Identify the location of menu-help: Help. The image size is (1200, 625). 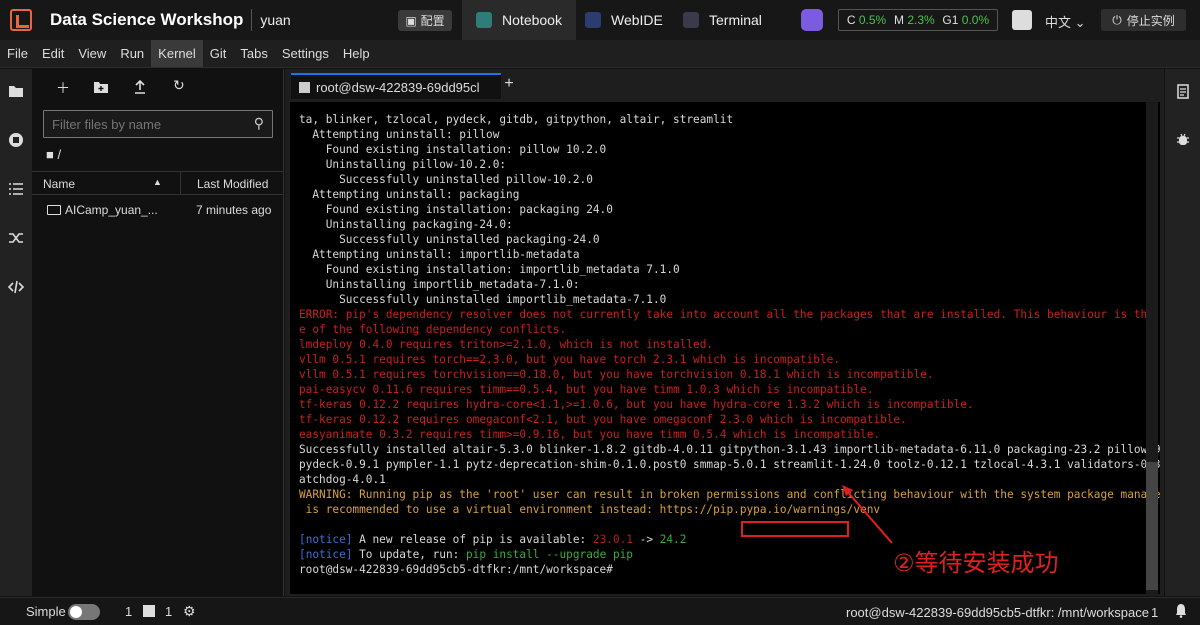
(356, 53).